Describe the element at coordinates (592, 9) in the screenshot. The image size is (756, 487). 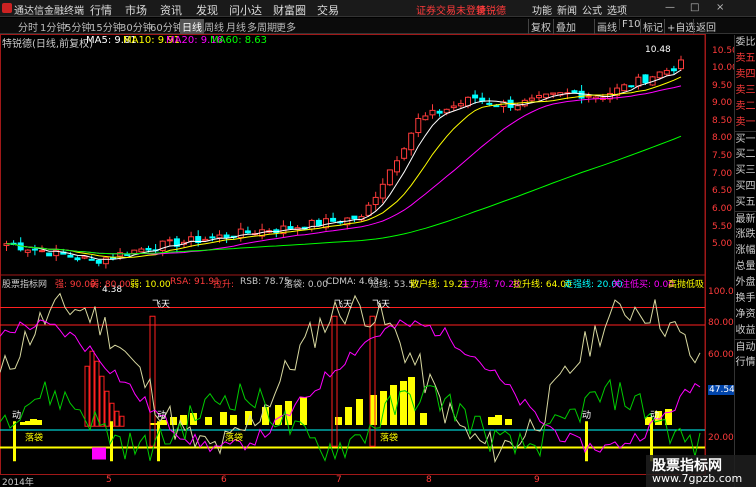
I see `menu-item-formula: 公式` at that location.